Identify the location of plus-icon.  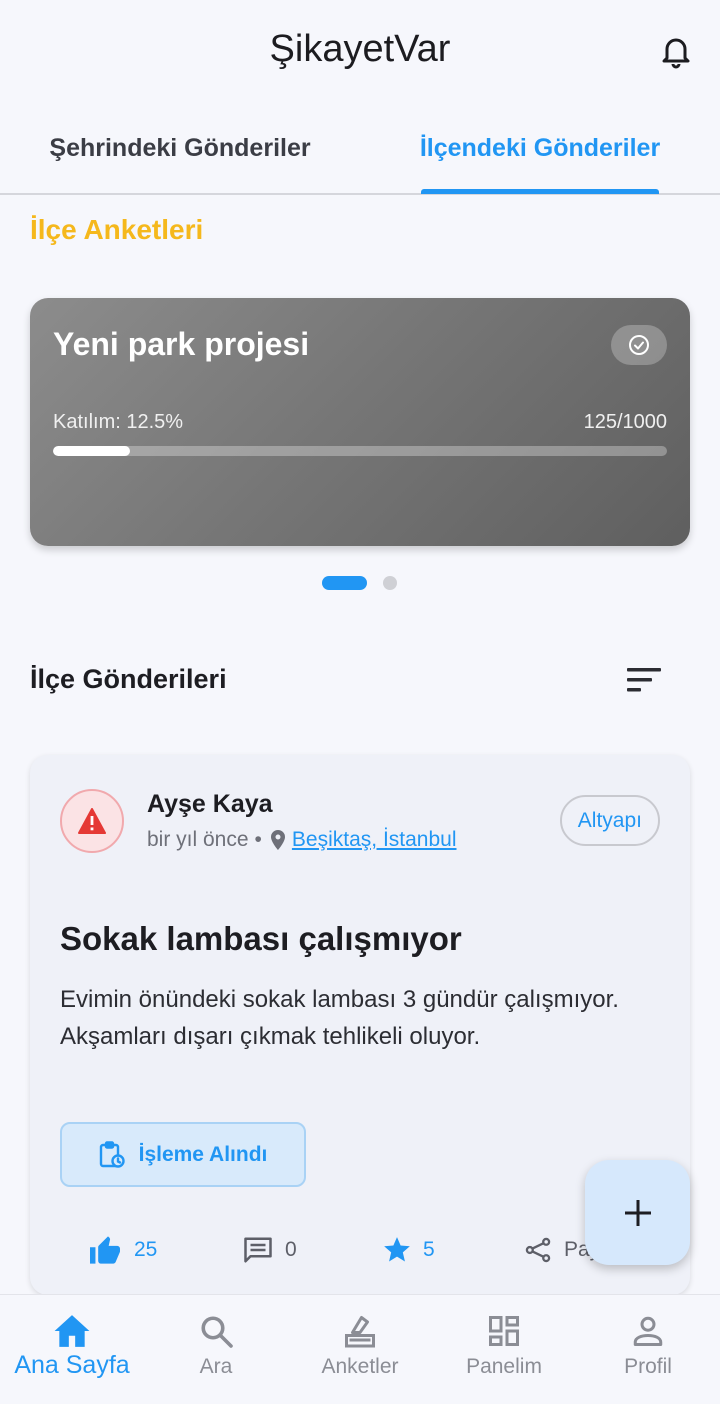
(637, 1212).